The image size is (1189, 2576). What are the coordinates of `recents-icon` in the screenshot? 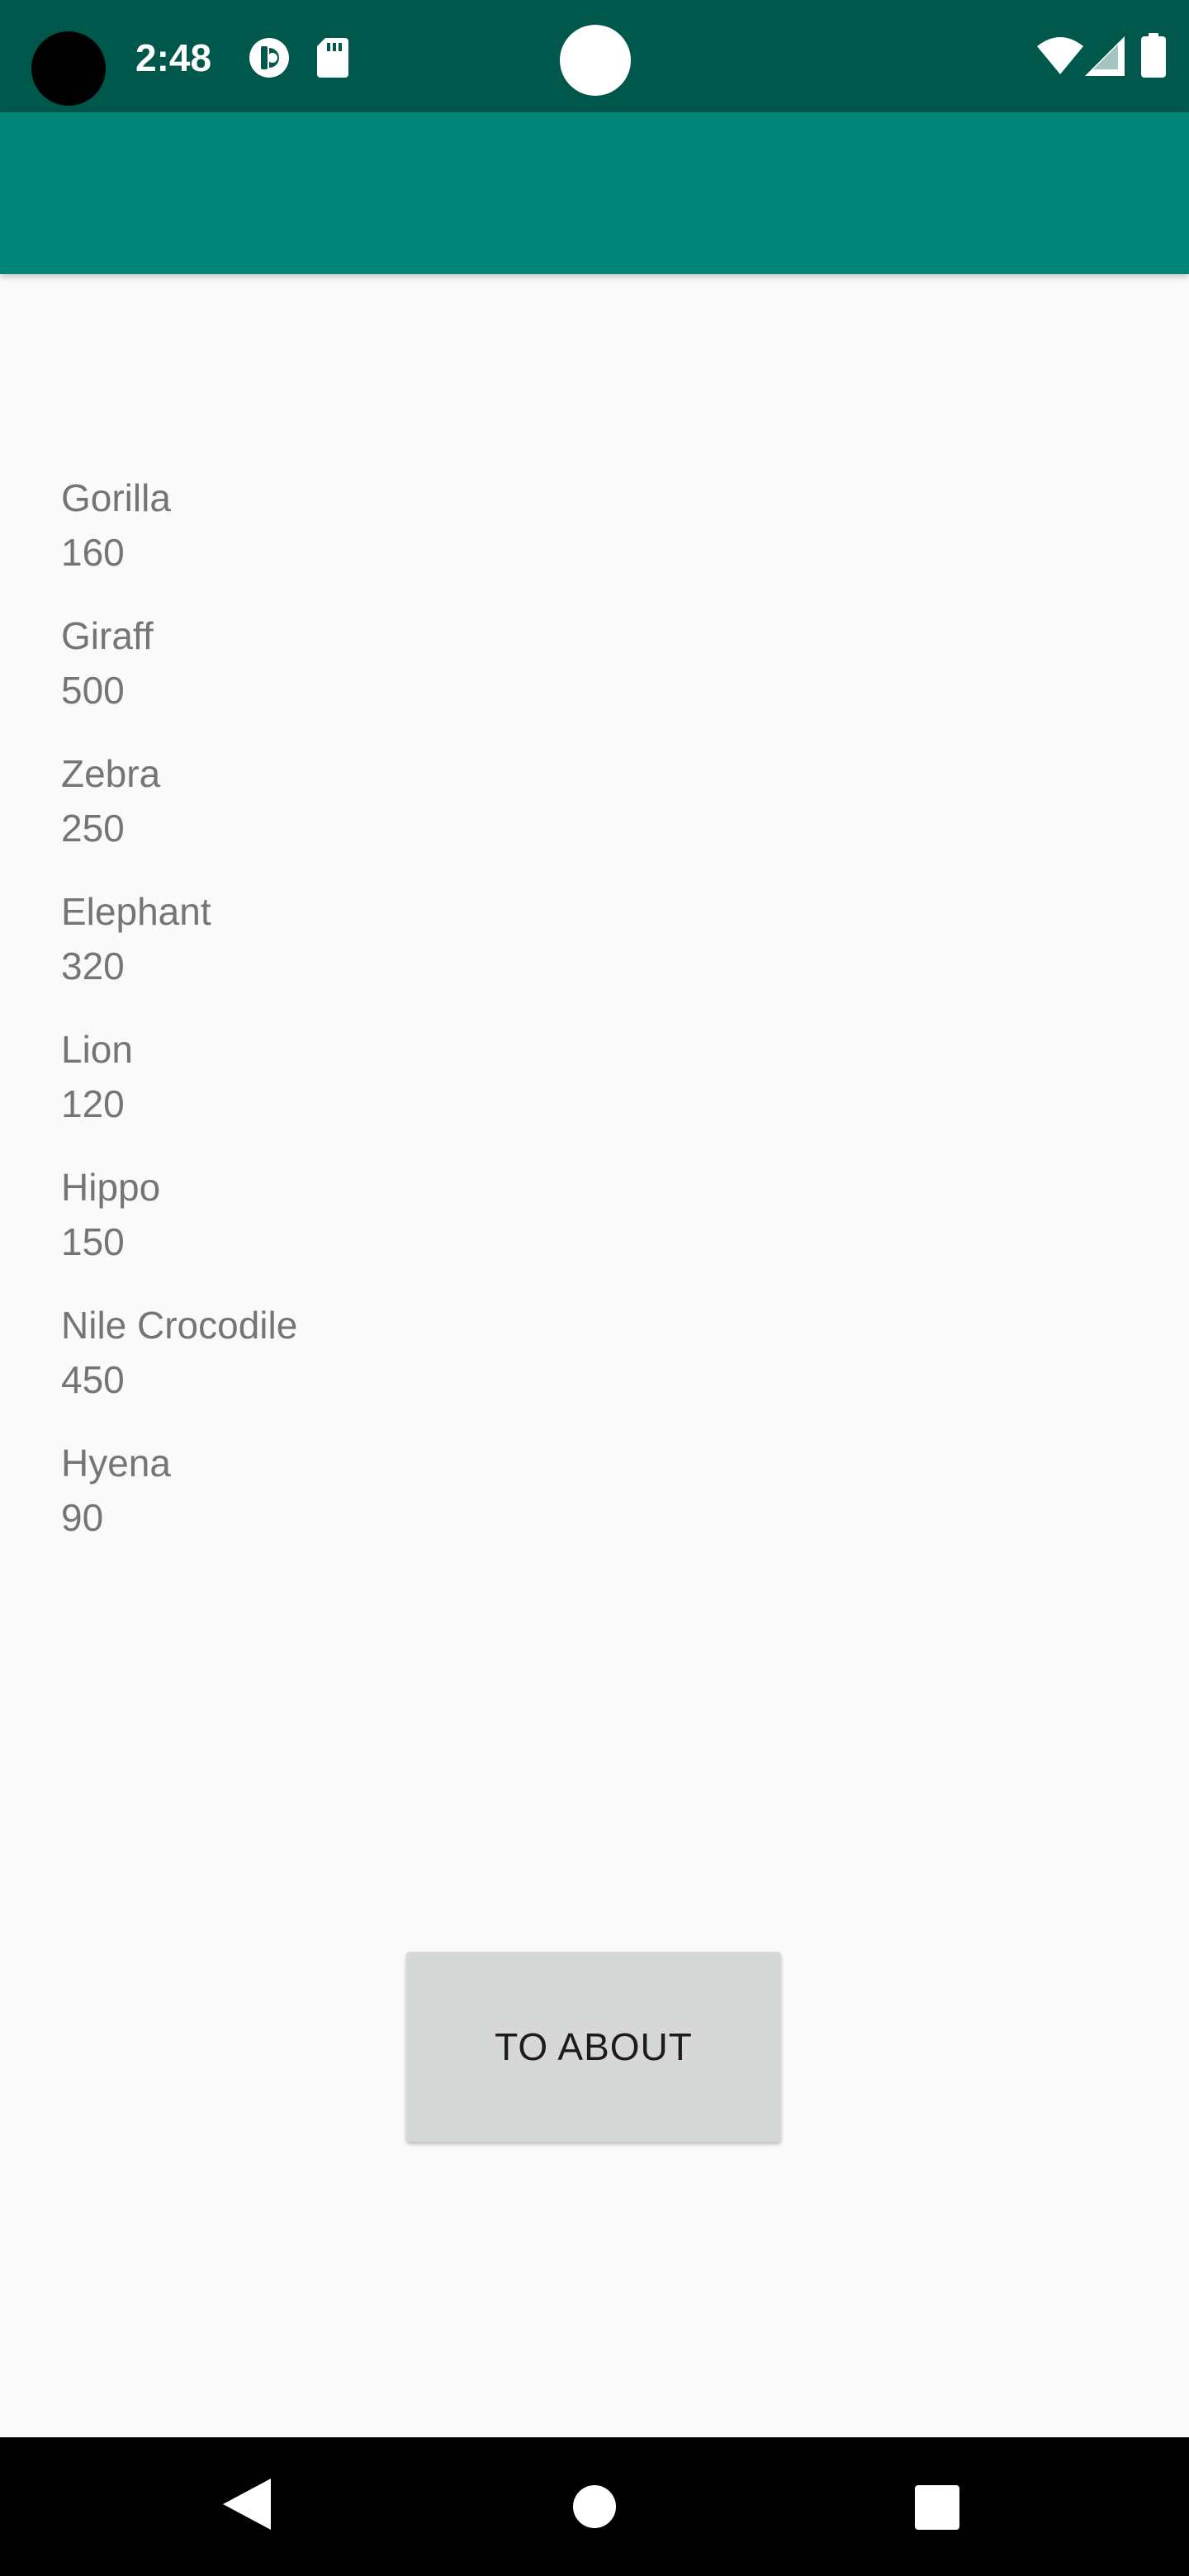 It's located at (937, 2507).